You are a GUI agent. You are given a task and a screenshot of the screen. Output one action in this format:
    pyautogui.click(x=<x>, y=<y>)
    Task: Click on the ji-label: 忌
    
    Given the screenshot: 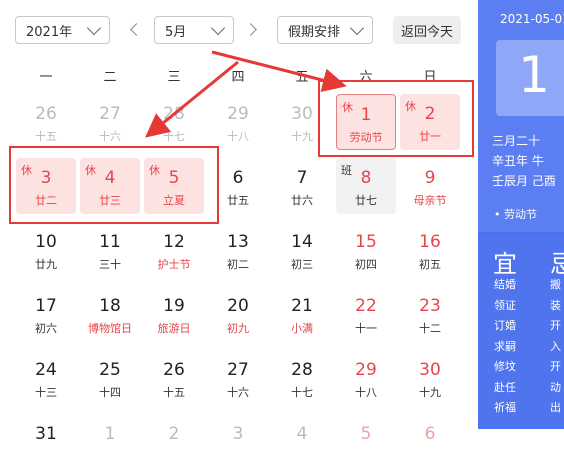 What is the action you would take?
    pyautogui.click(x=557, y=264)
    